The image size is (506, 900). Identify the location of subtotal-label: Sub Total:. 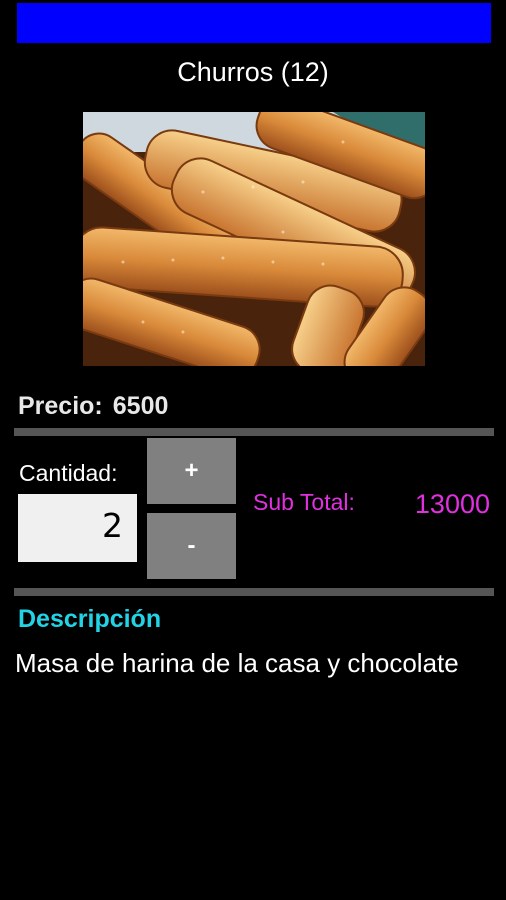
(304, 502).